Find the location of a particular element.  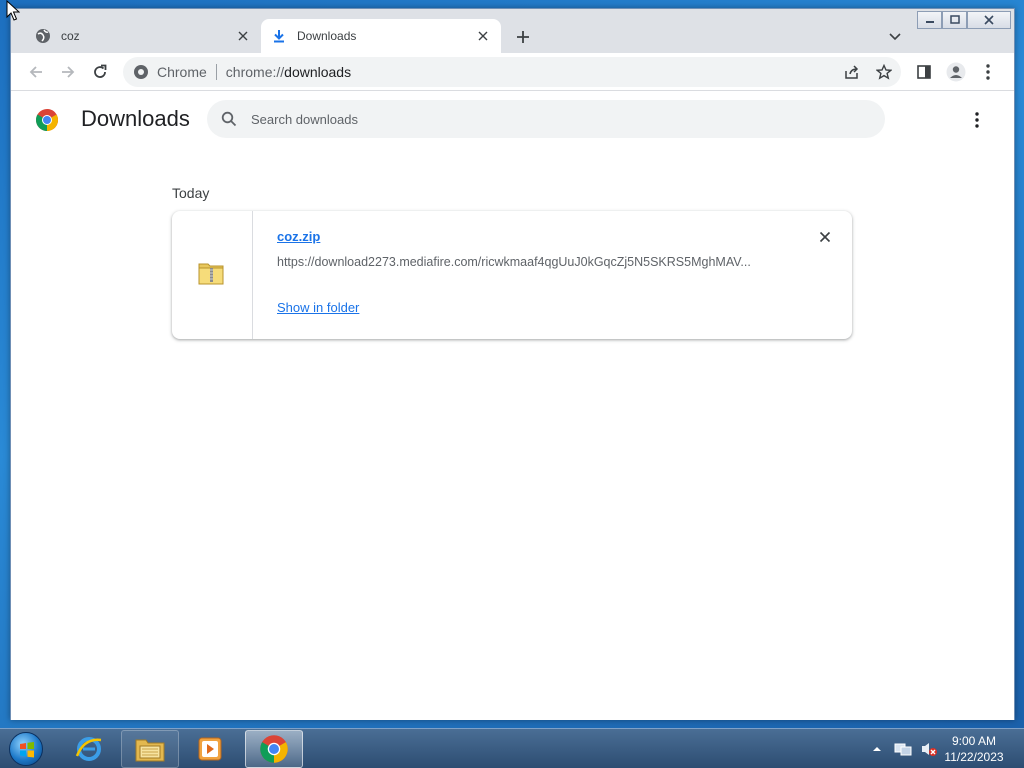

tab-label: coz is located at coordinates (70, 36).